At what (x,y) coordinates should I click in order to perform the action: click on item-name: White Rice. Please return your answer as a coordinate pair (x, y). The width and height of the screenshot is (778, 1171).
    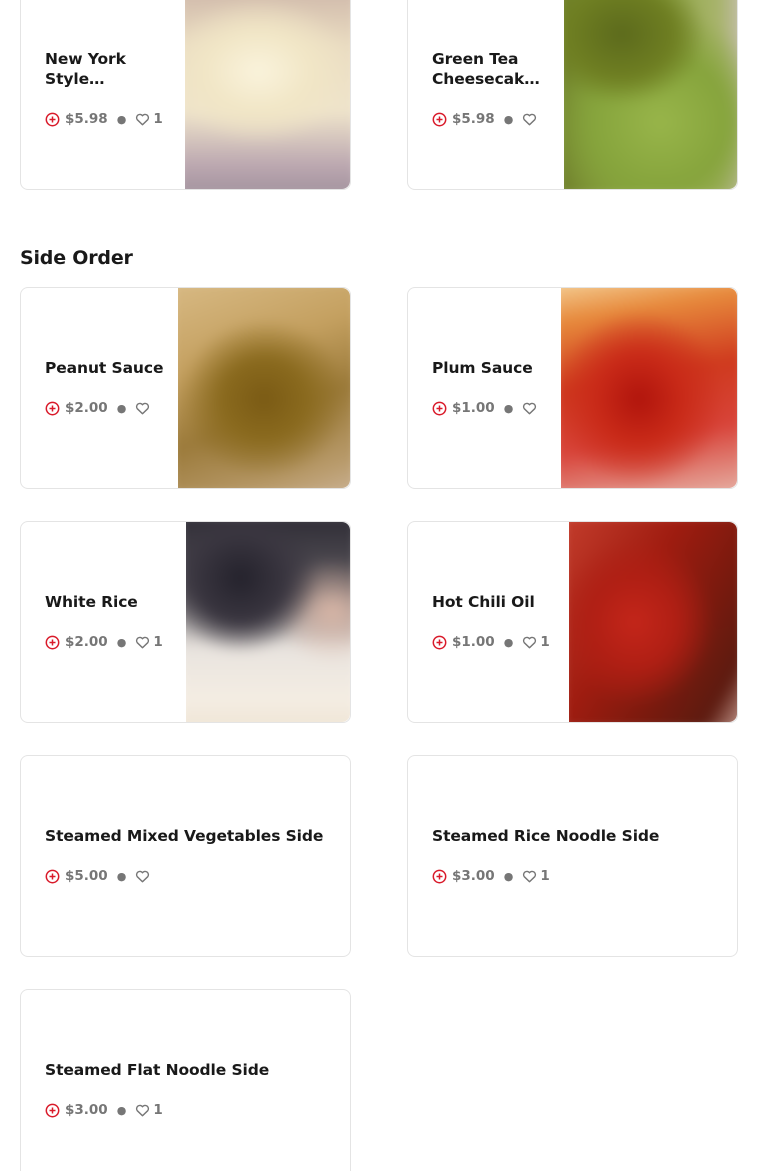
    Looking at the image, I should click on (91, 602).